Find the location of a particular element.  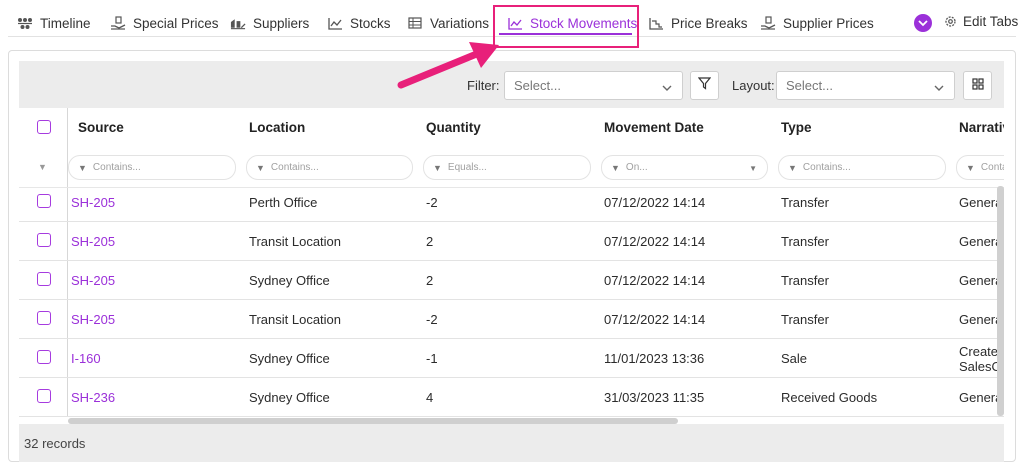

type-cell: Received Goods is located at coordinates (829, 397).